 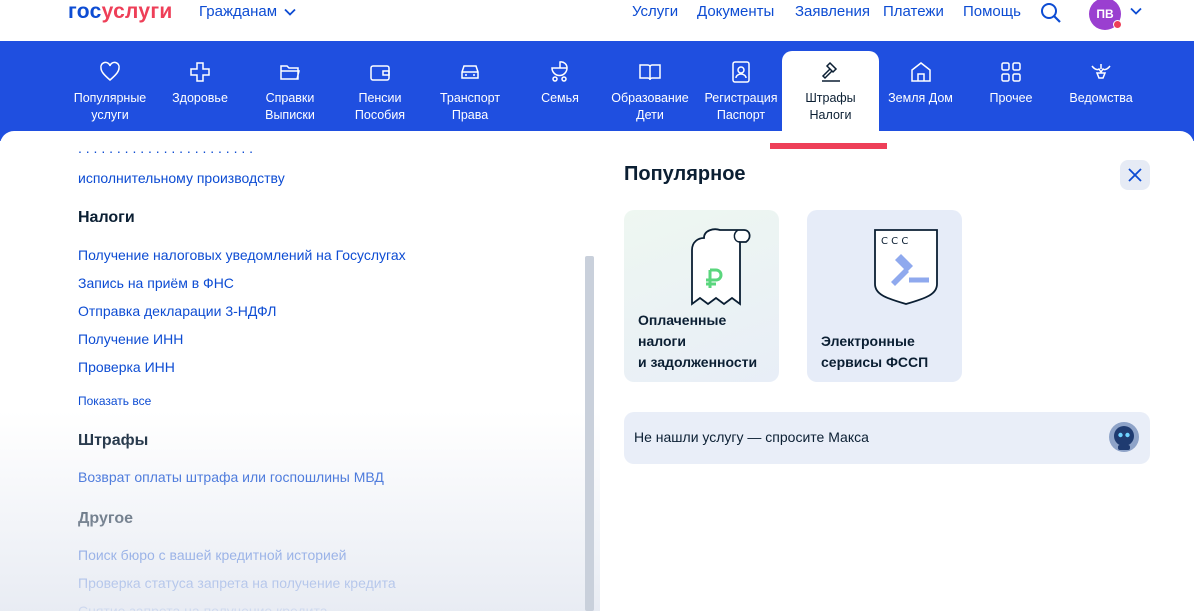 I want to click on svg-text: С С С, so click(x=894, y=241).